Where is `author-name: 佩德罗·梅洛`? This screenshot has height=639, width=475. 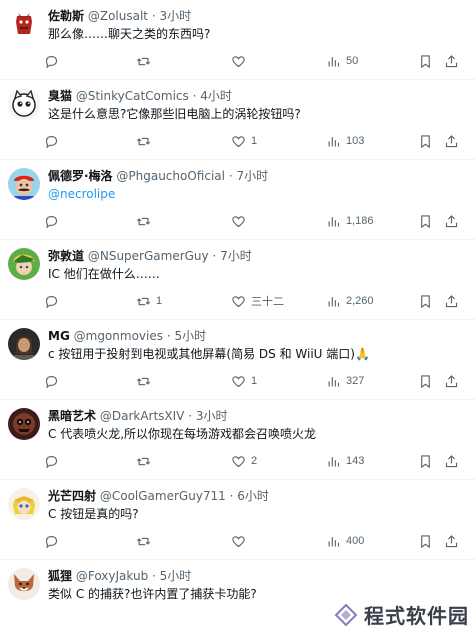 author-name: 佩德罗·梅洛 is located at coordinates (80, 176).